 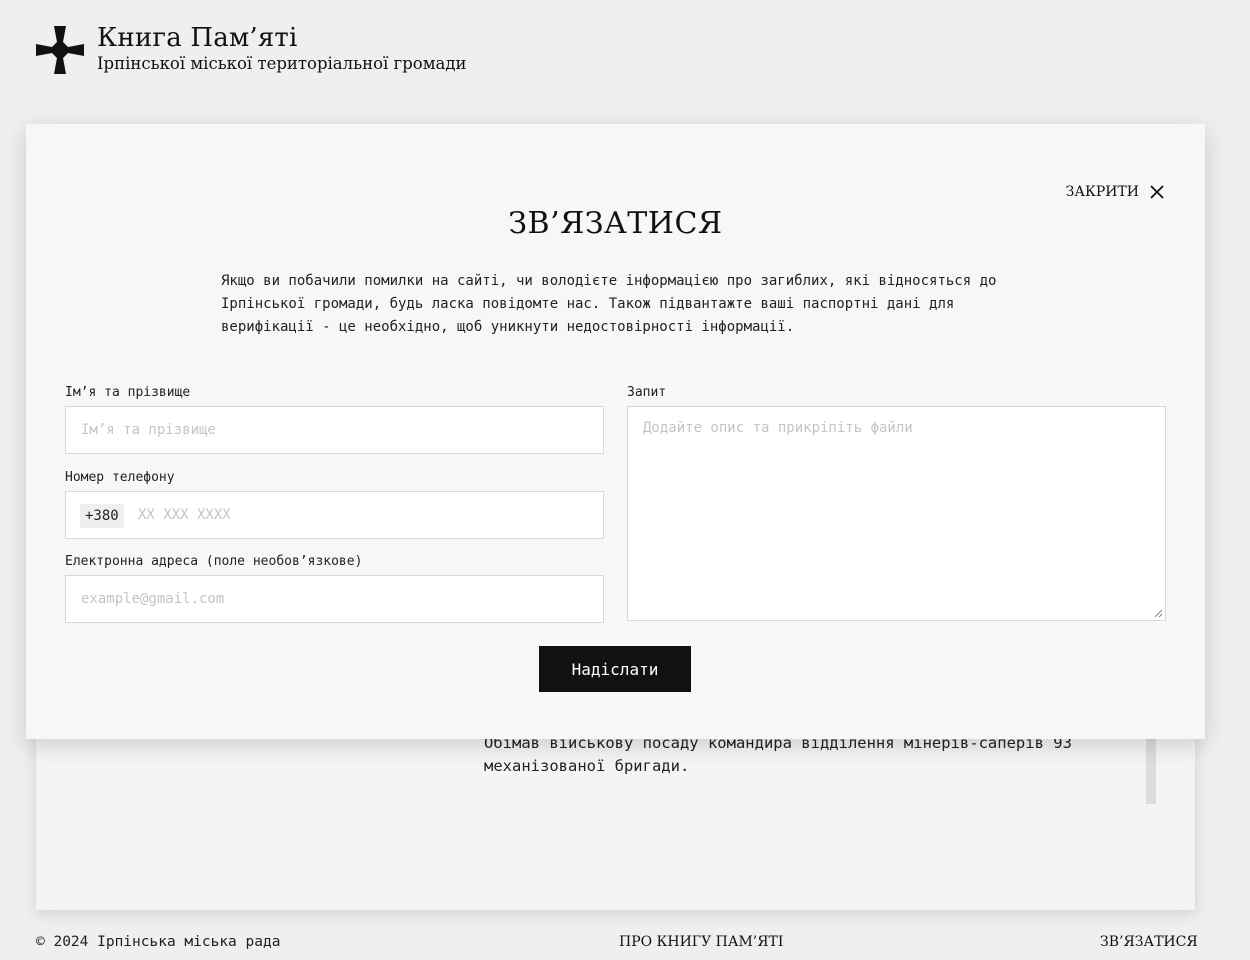 What do you see at coordinates (1149, 942) in the screenshot?
I see `footer-contact-link: ЗВ’ЯЗАТИСЯ` at bounding box center [1149, 942].